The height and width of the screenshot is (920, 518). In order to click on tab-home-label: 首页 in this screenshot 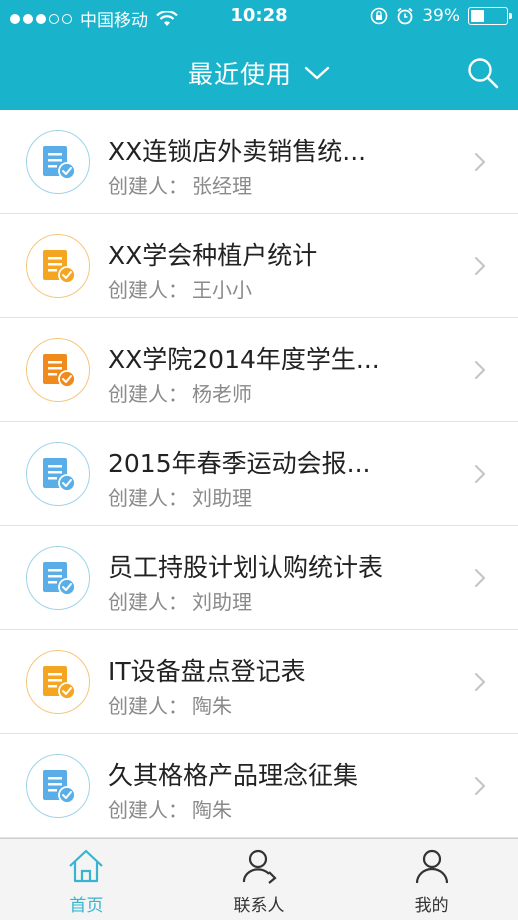, I will do `click(86, 906)`.